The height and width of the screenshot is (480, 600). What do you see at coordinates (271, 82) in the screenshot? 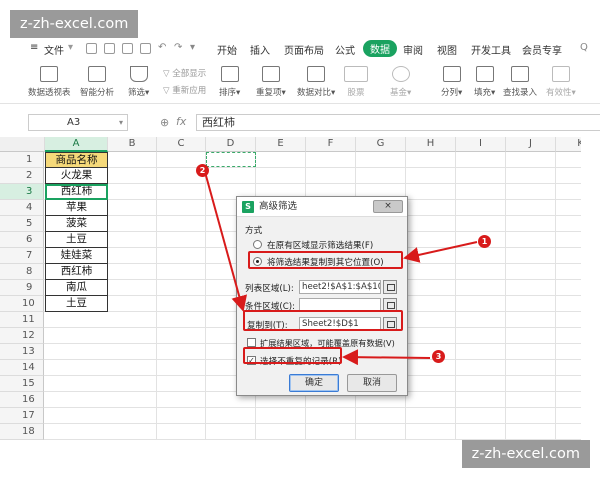
I see `duplicates-button: 重复项▾` at bounding box center [271, 82].